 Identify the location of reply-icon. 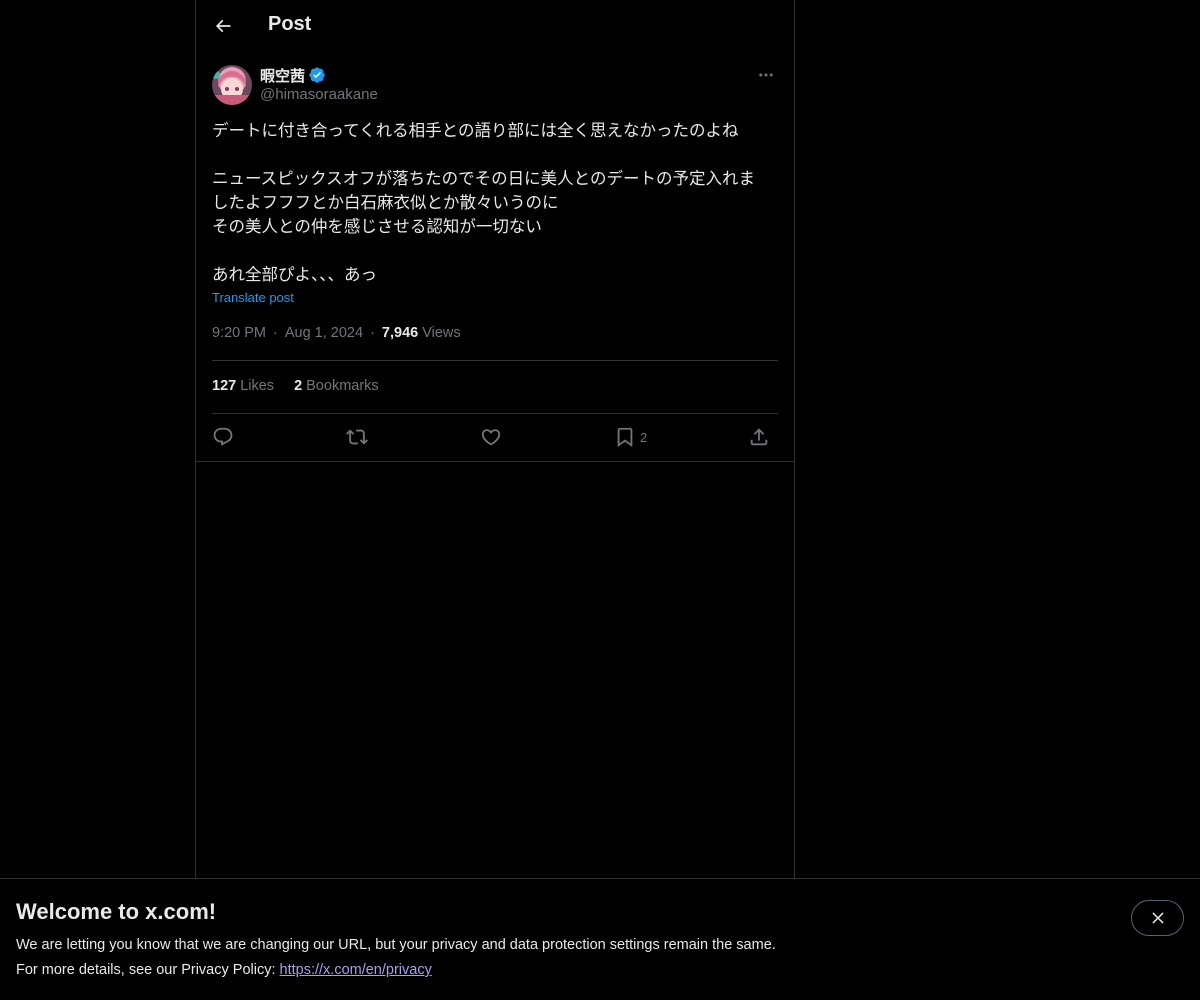
(223, 436).